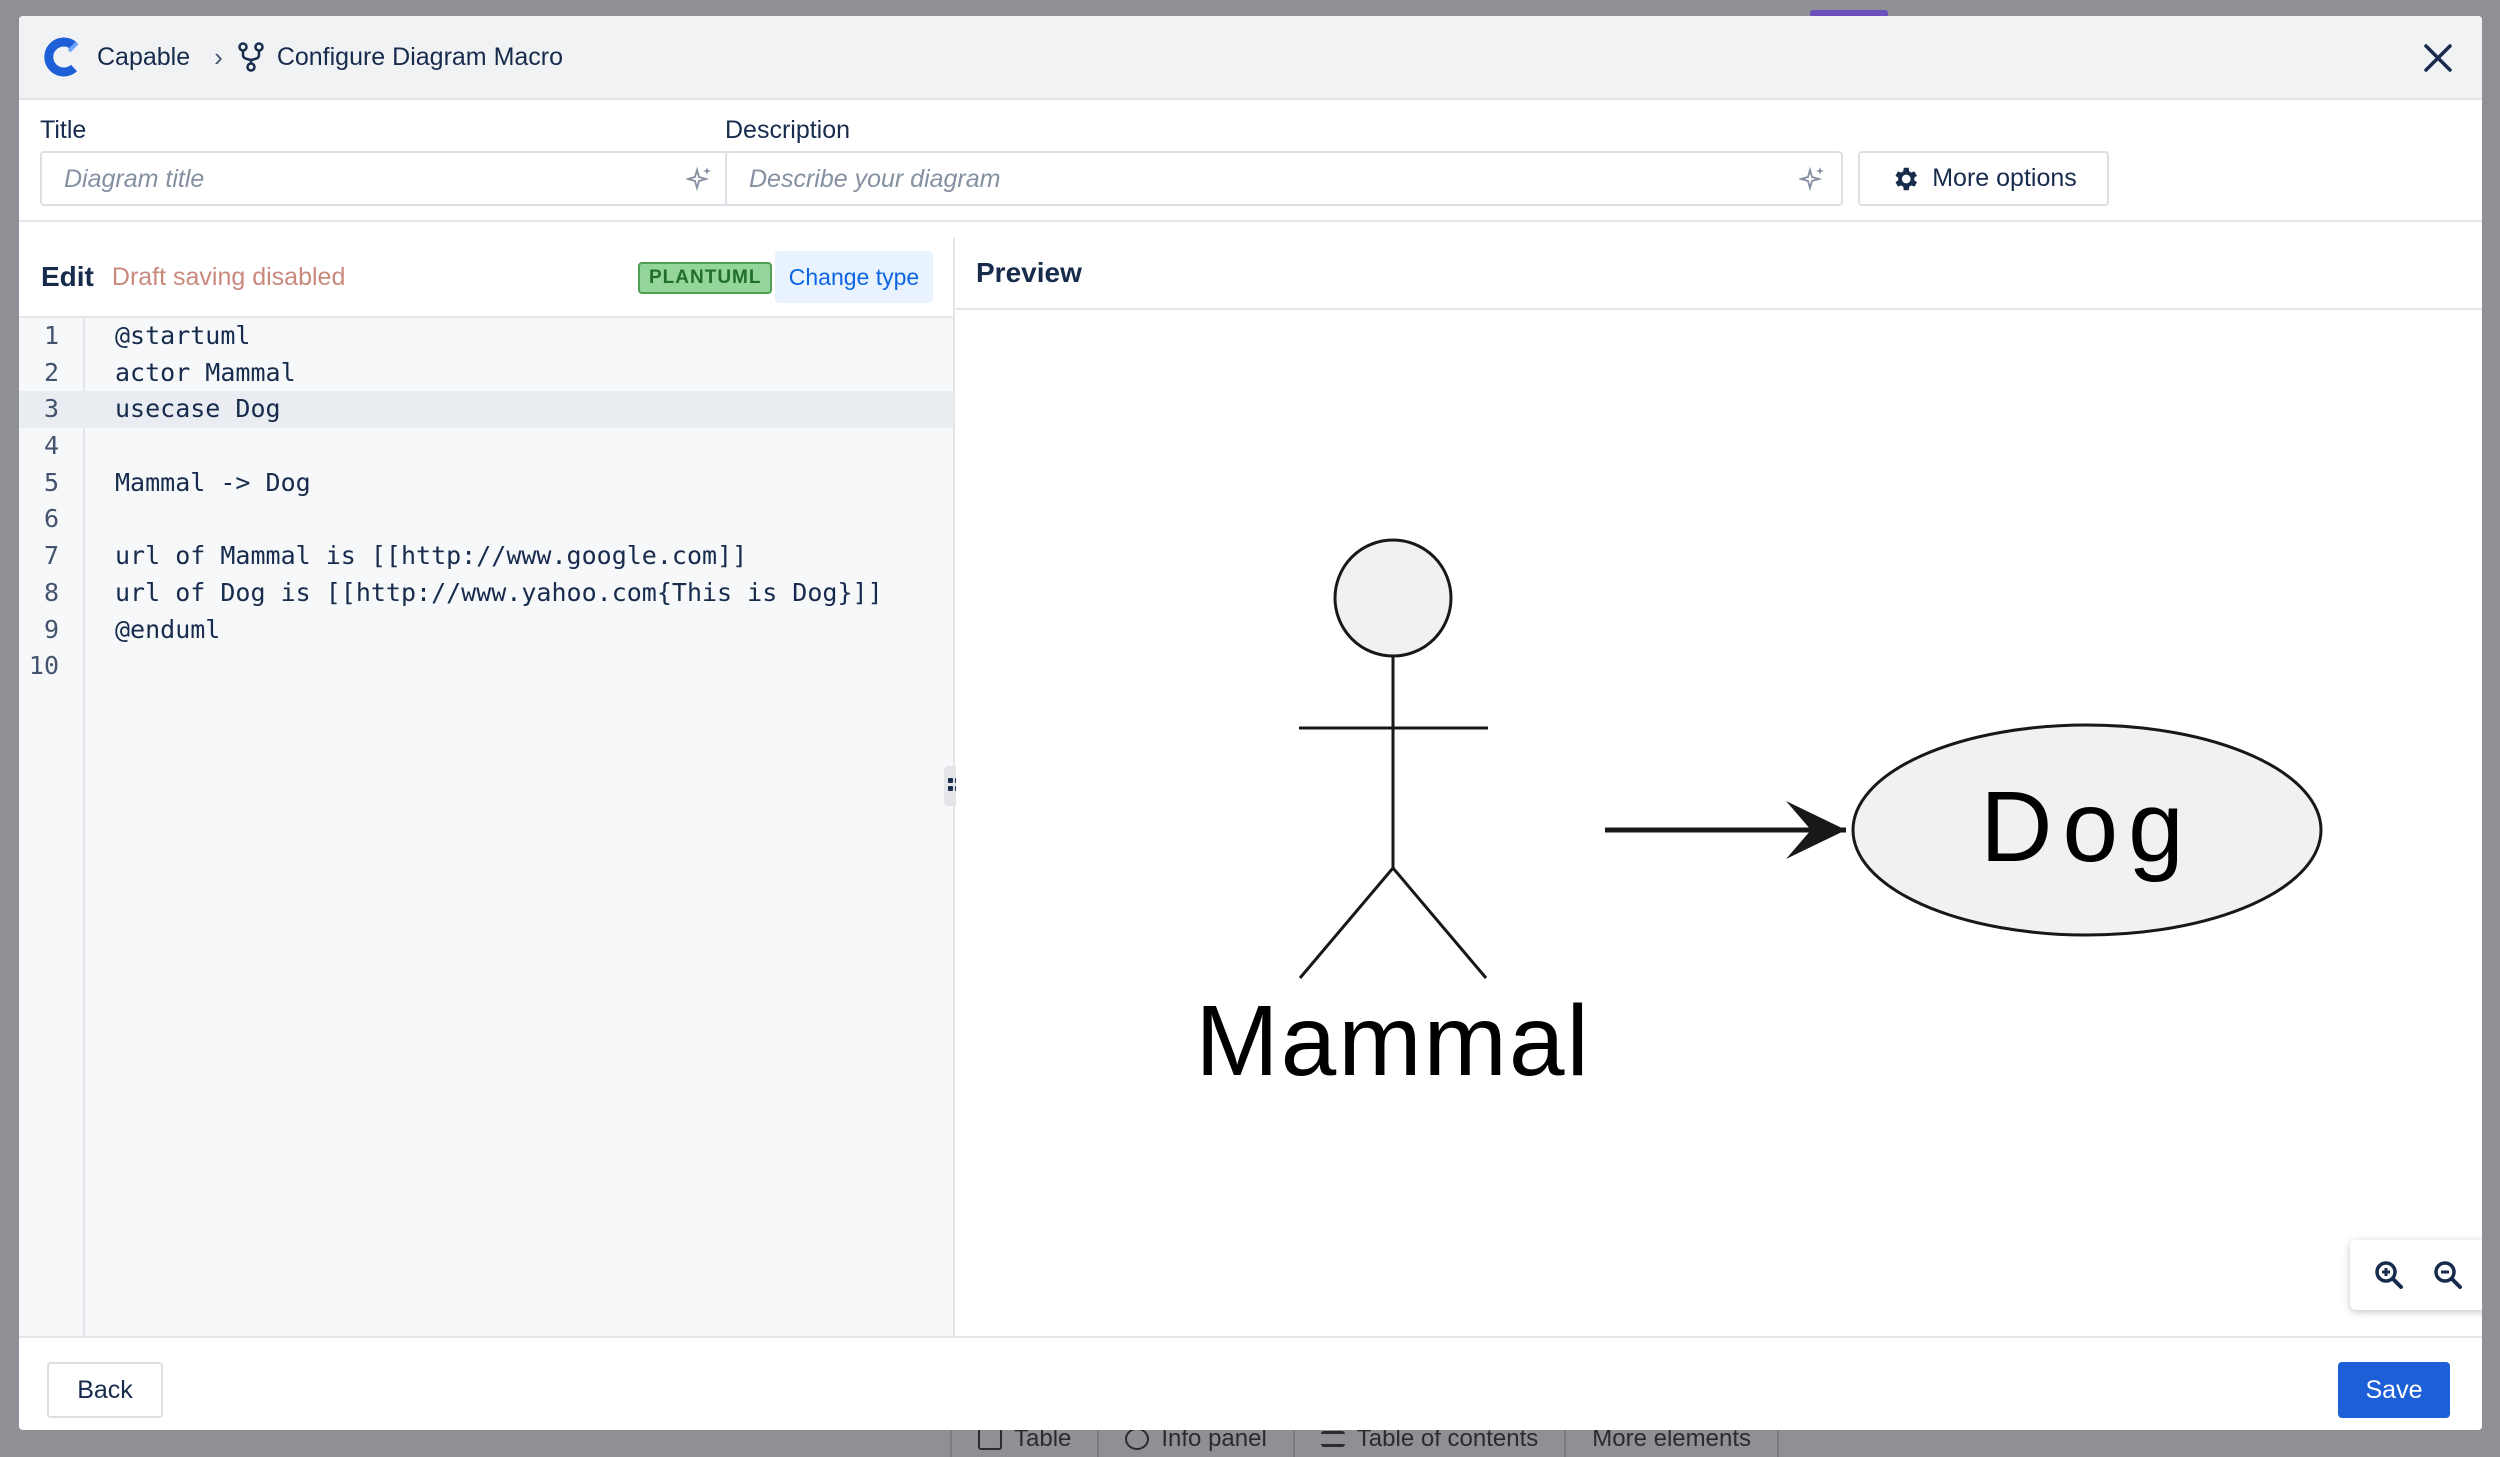  What do you see at coordinates (190, 373) in the screenshot?
I see `code-text: actor Mammal` at bounding box center [190, 373].